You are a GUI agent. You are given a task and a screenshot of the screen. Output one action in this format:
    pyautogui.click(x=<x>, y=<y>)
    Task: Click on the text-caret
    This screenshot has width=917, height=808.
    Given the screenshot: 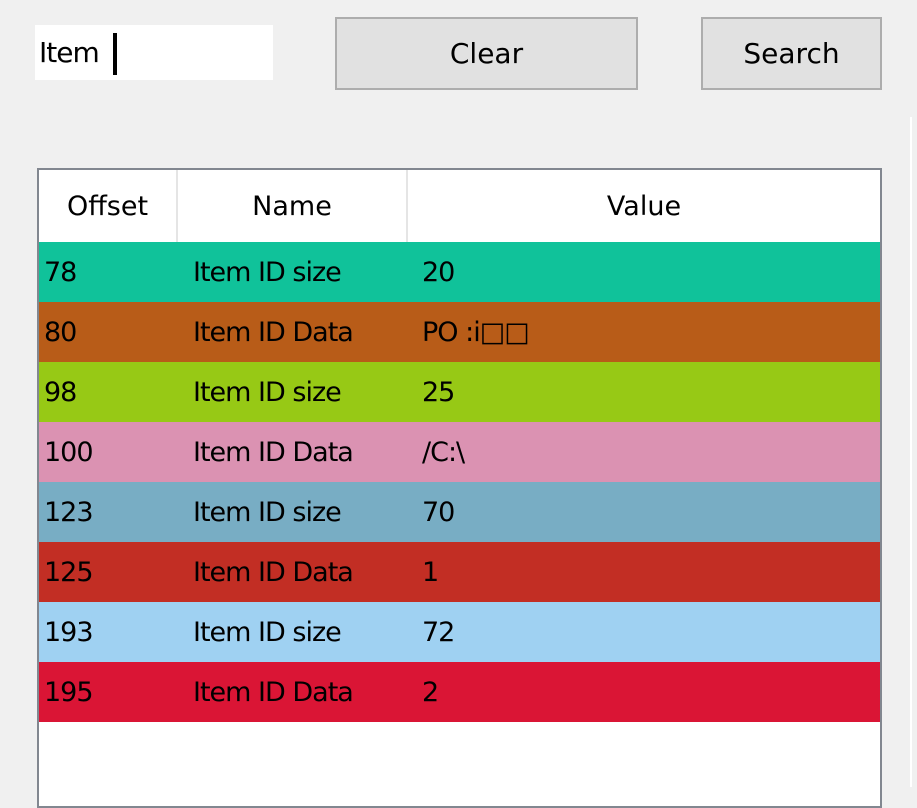 What is the action you would take?
    pyautogui.click(x=115, y=54)
    